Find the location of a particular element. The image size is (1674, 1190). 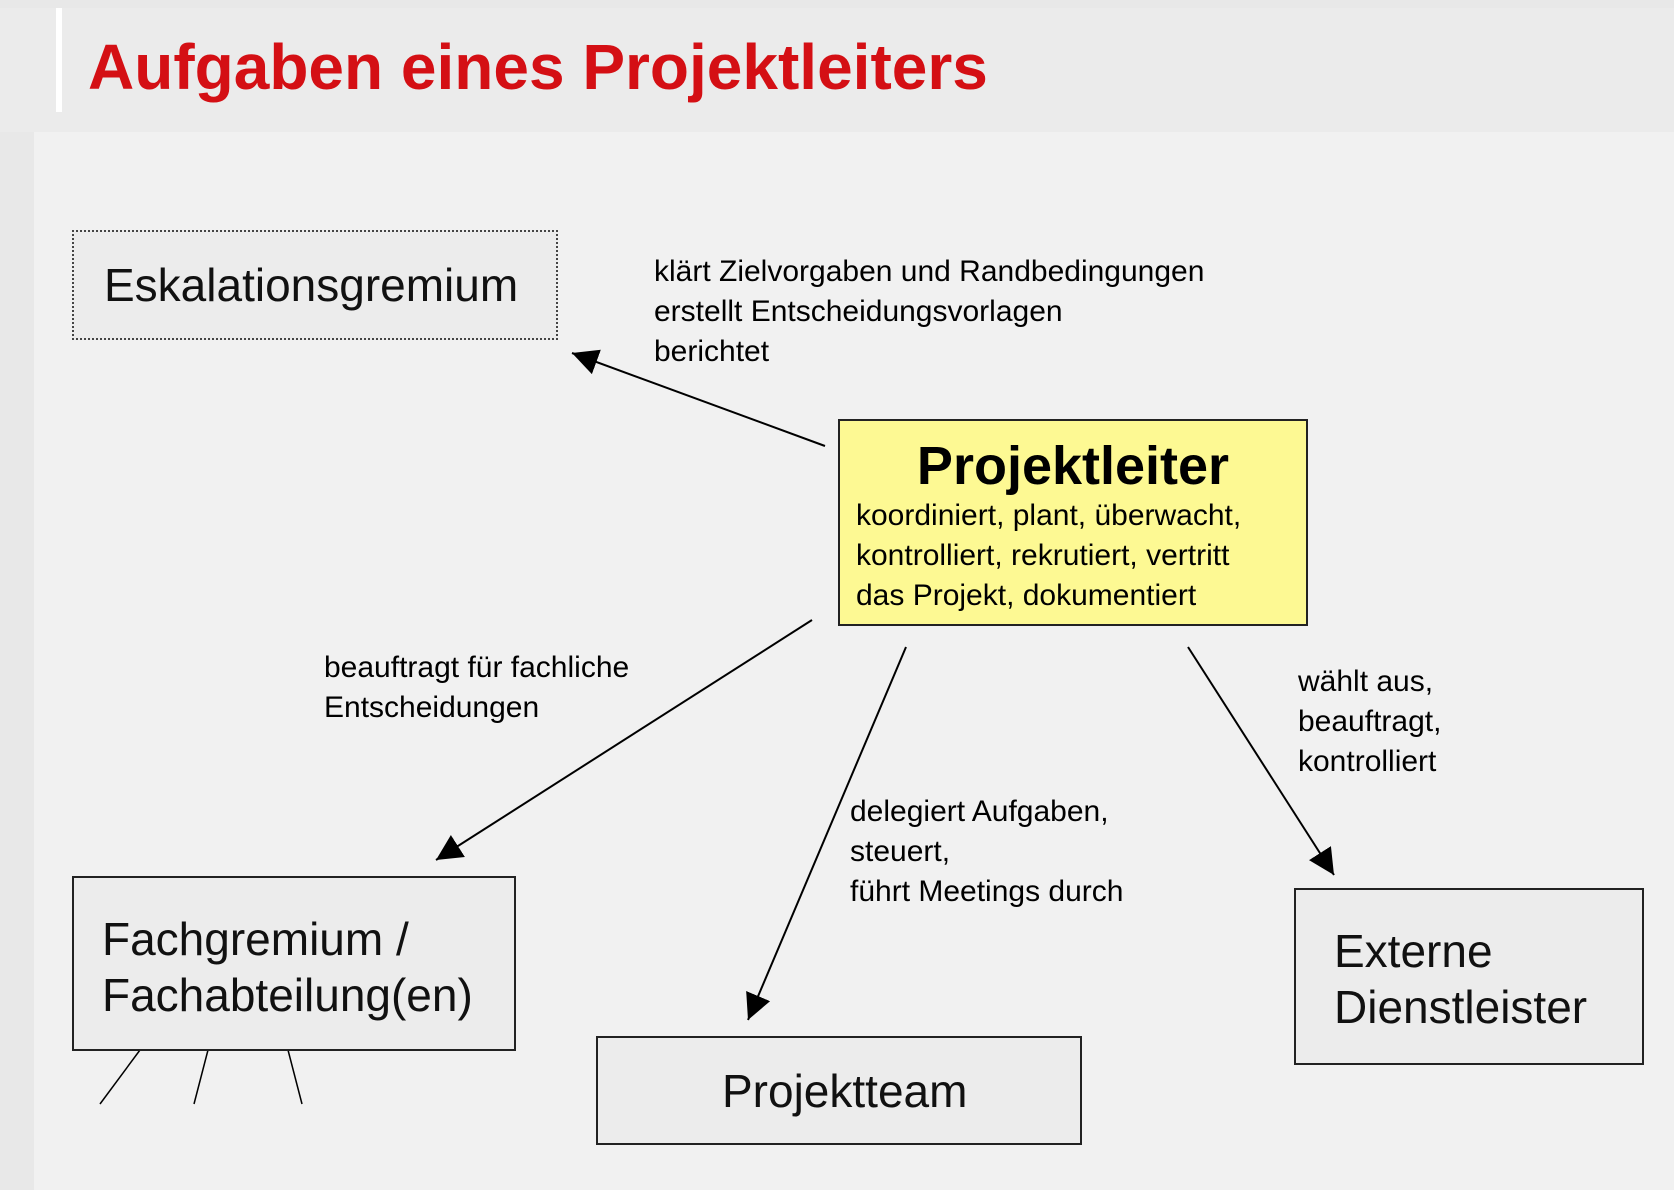

edge-label-fachgremium: beauftragt für fachliche Entscheidungen is located at coordinates (476, 688).